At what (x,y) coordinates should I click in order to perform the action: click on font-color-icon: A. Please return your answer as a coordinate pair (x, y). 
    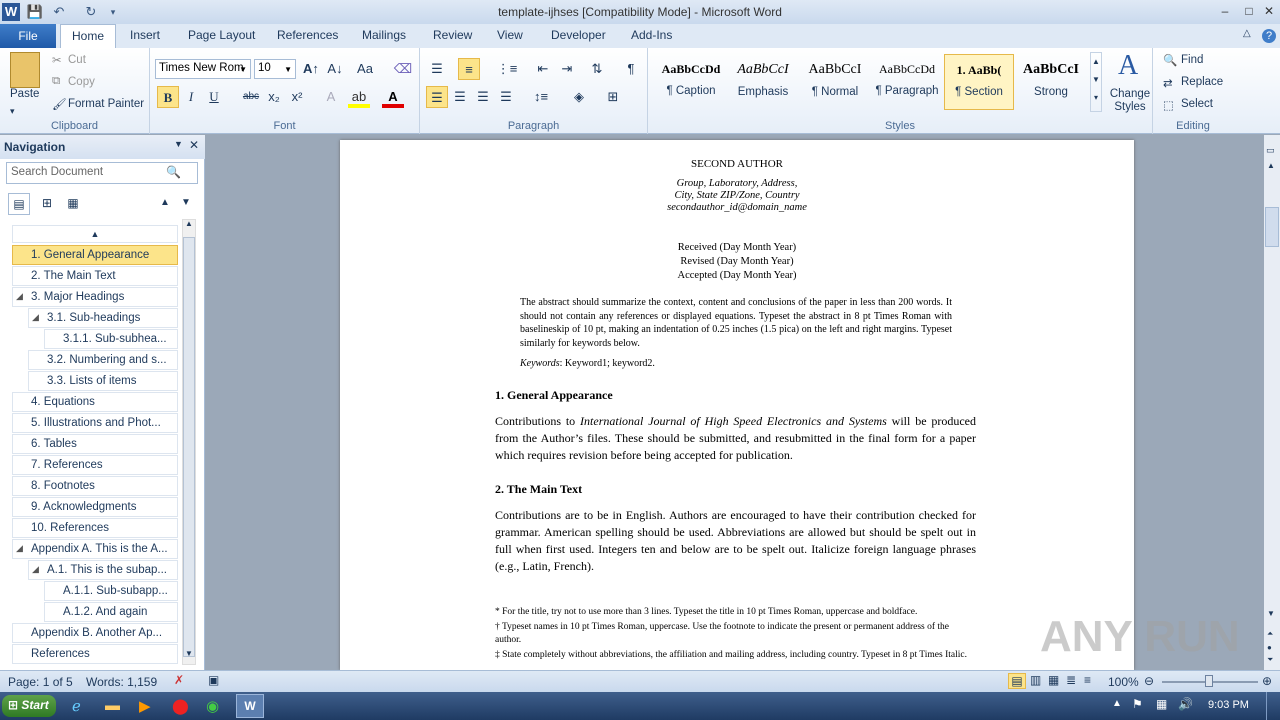
    Looking at the image, I should click on (393, 97).